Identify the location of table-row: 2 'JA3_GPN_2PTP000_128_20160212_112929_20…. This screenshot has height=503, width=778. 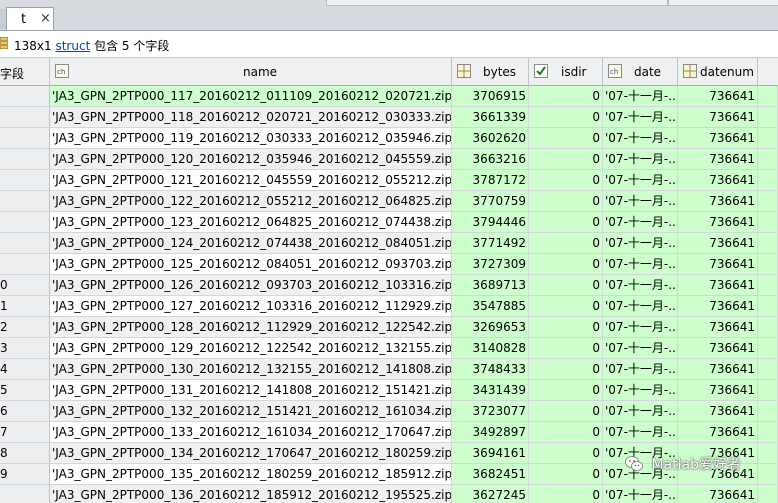
(389, 327).